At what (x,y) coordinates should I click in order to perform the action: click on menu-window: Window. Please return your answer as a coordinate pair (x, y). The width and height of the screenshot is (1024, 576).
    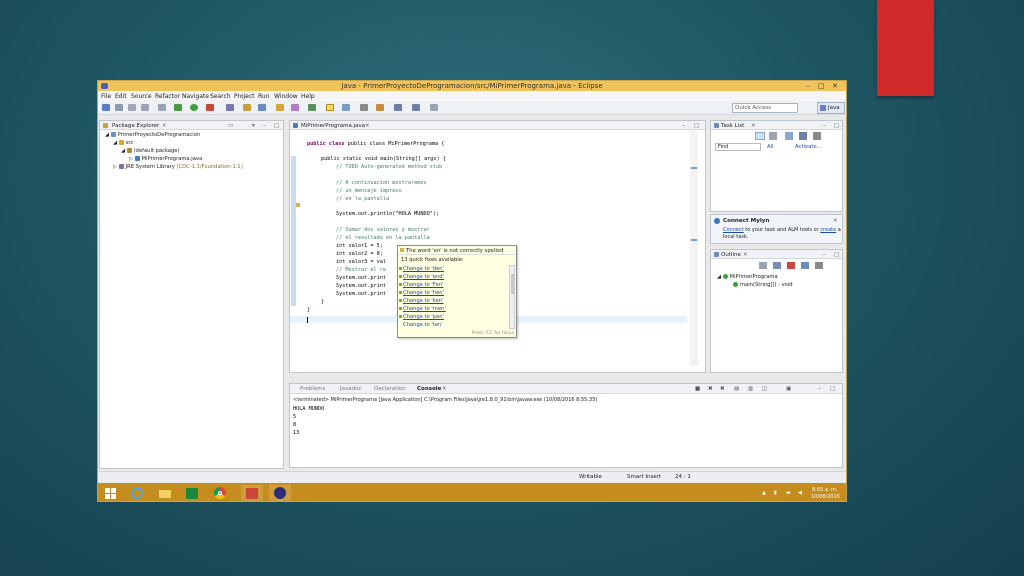
    Looking at the image, I should click on (286, 96).